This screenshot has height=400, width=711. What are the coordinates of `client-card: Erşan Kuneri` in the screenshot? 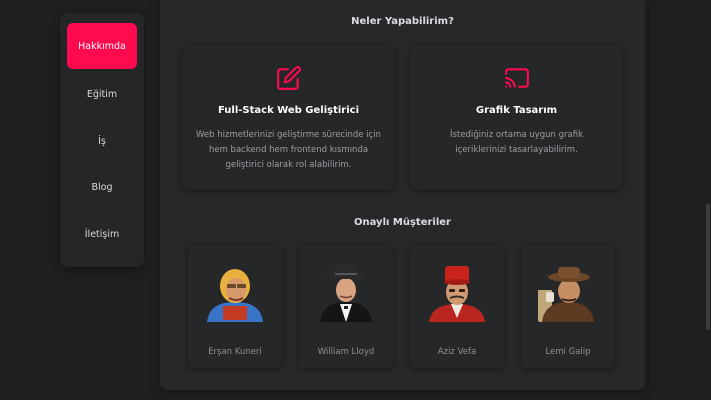 It's located at (235, 307).